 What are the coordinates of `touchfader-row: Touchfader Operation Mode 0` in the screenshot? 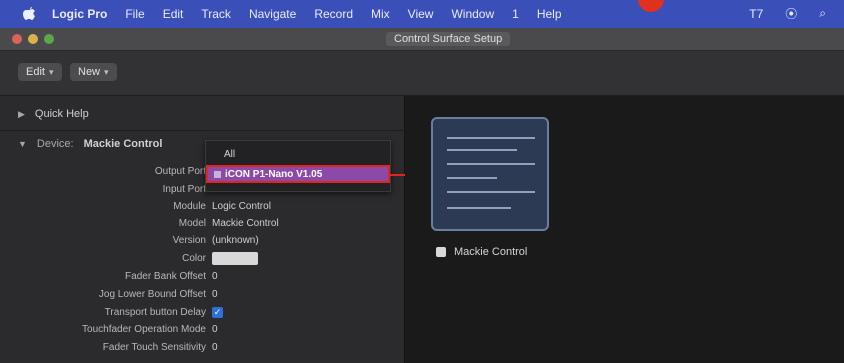 It's located at (202, 331).